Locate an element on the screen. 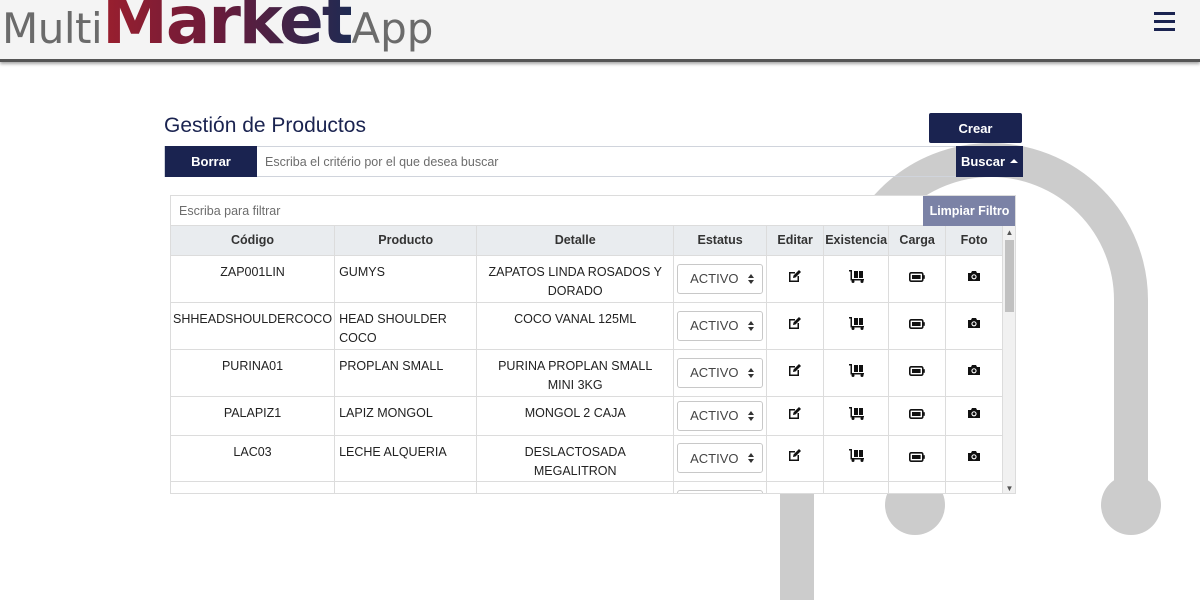 The image size is (1200, 600). column-header-producto: Producto is located at coordinates (406, 241).